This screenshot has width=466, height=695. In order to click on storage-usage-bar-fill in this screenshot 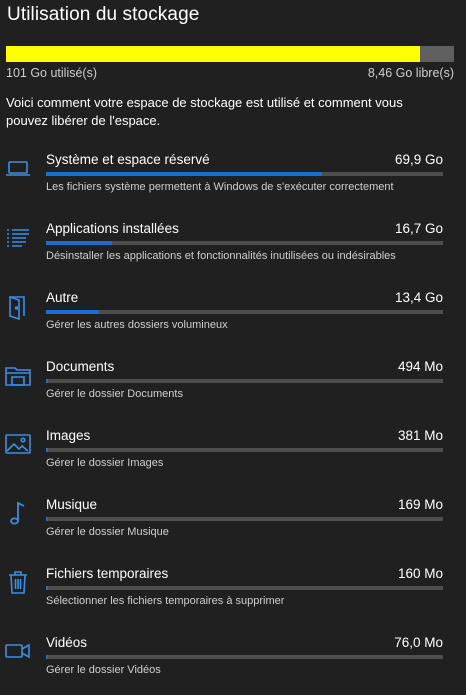, I will do `click(213, 54)`.